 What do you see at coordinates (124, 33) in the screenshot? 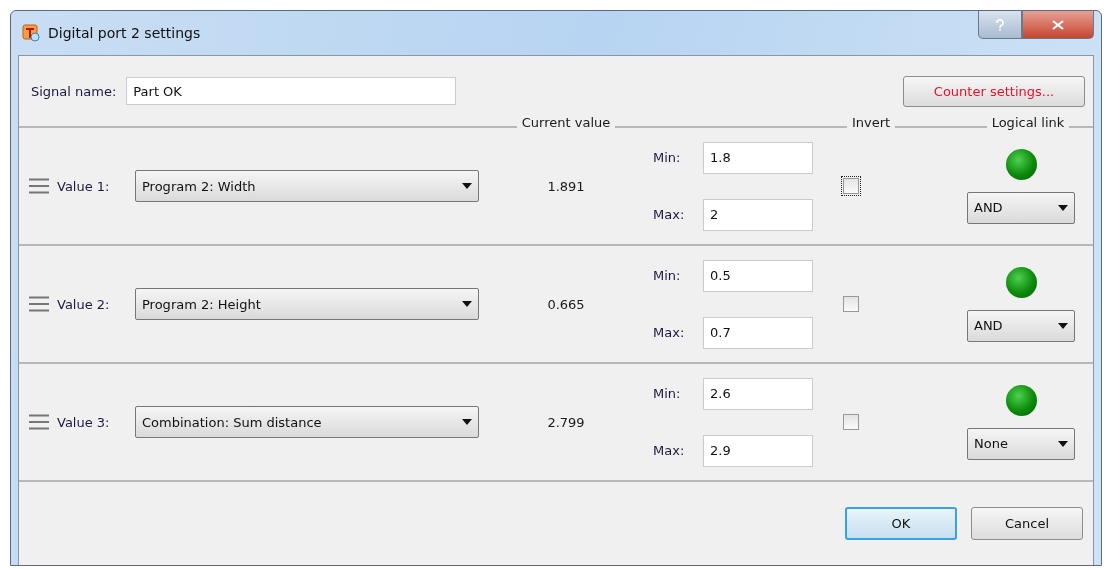
I see `window-title: Digital port 2 settings` at bounding box center [124, 33].